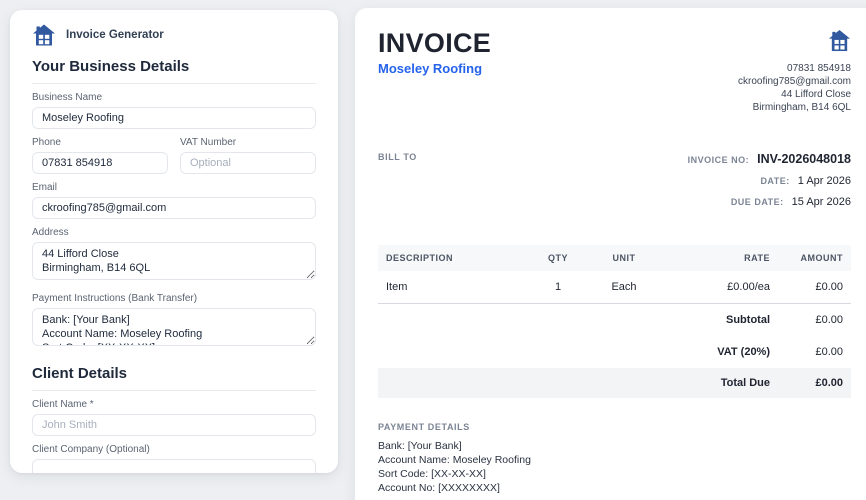 This screenshot has width=866, height=500. Describe the element at coordinates (719, 258) in the screenshot. I see `col-header-rate: RATE` at that location.